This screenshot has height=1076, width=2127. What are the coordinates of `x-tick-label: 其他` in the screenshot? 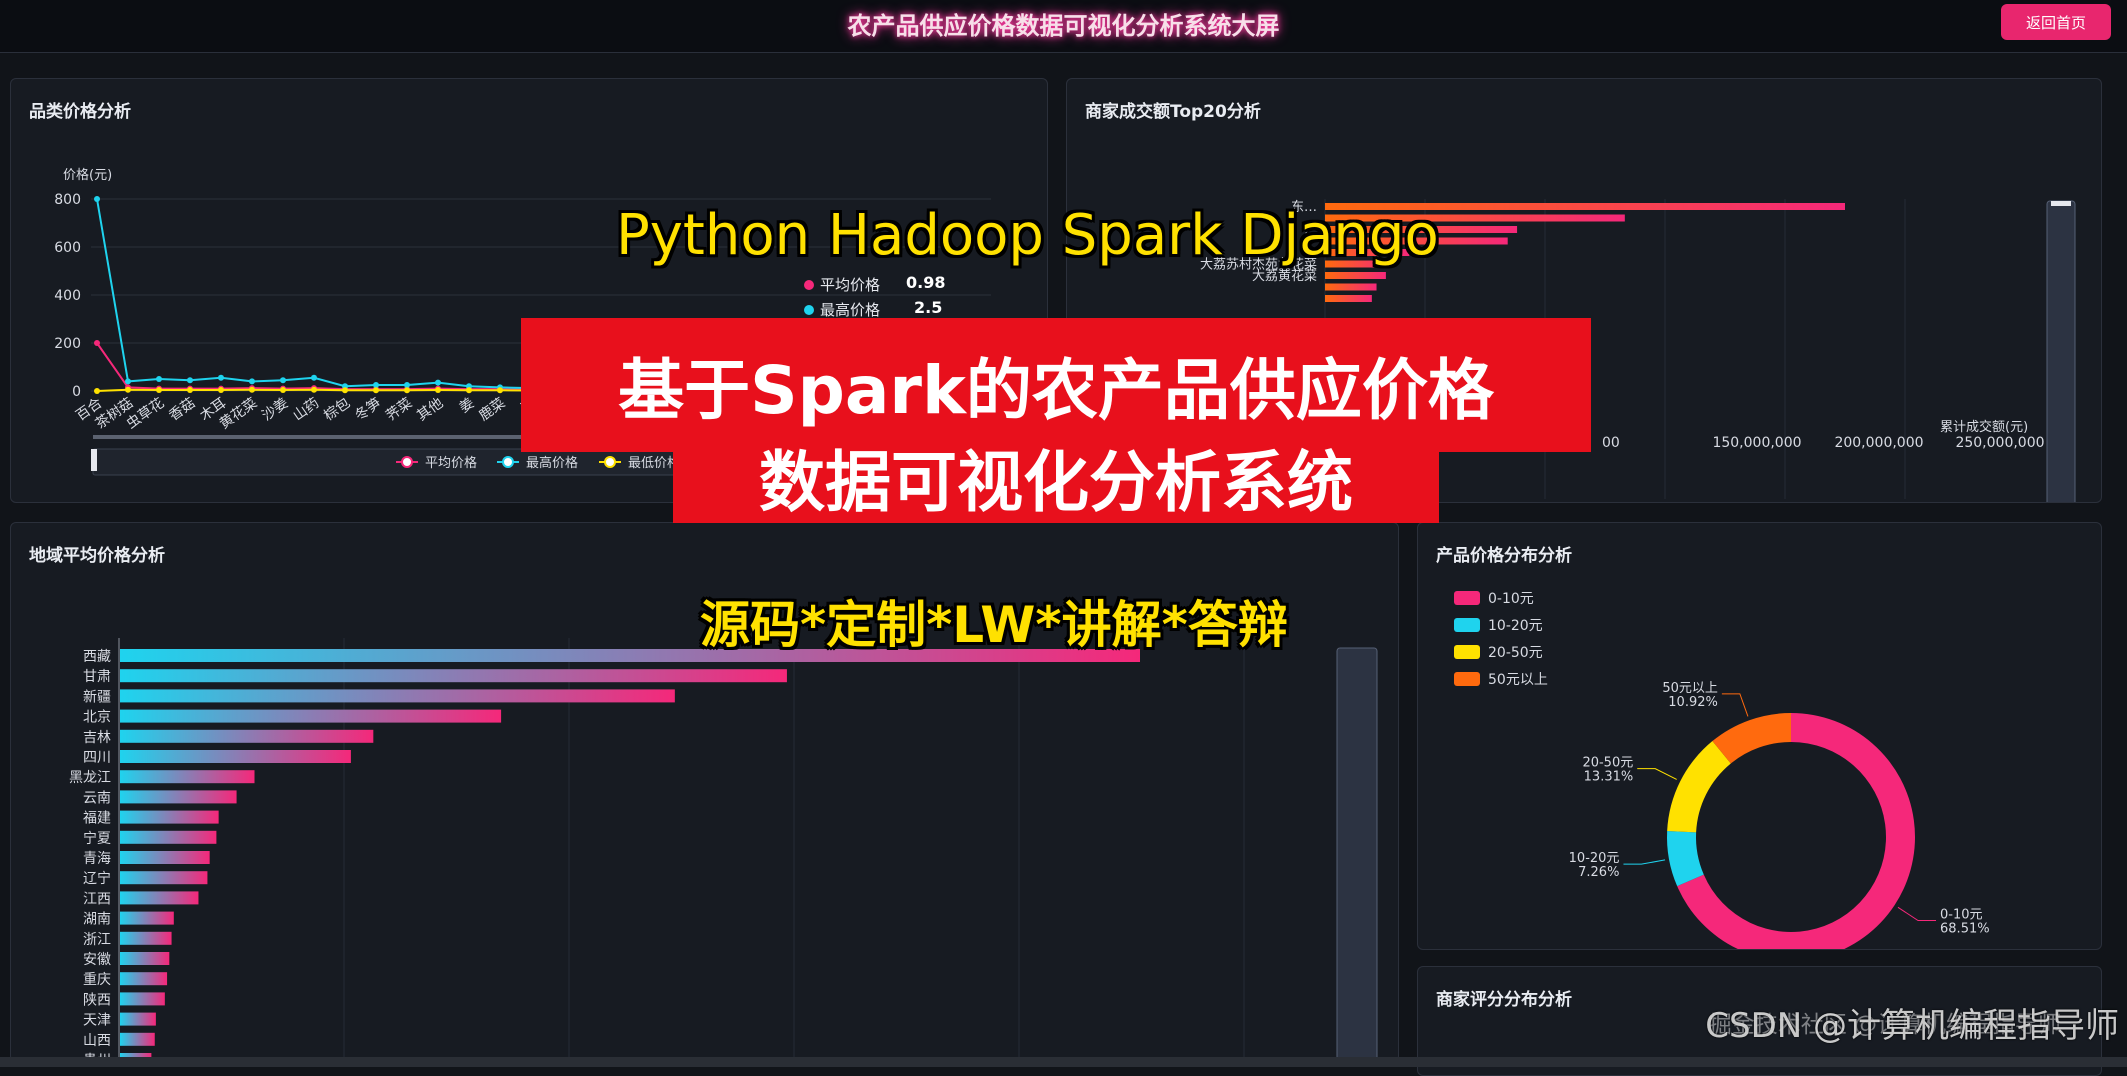 It's located at (430, 409).